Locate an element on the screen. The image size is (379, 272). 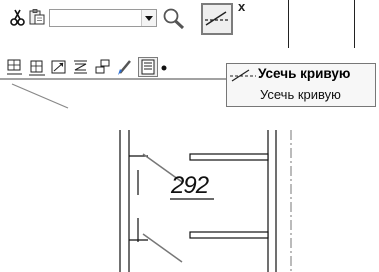
tooltip: Усечь кривую Усечь кривую is located at coordinates (301, 85).